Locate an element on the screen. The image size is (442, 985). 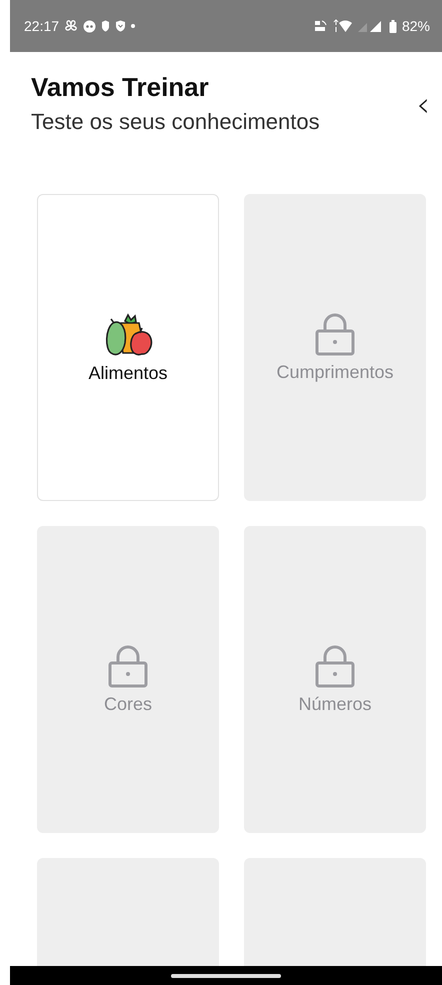
page-title: Vamos Treinar is located at coordinates (120, 87).